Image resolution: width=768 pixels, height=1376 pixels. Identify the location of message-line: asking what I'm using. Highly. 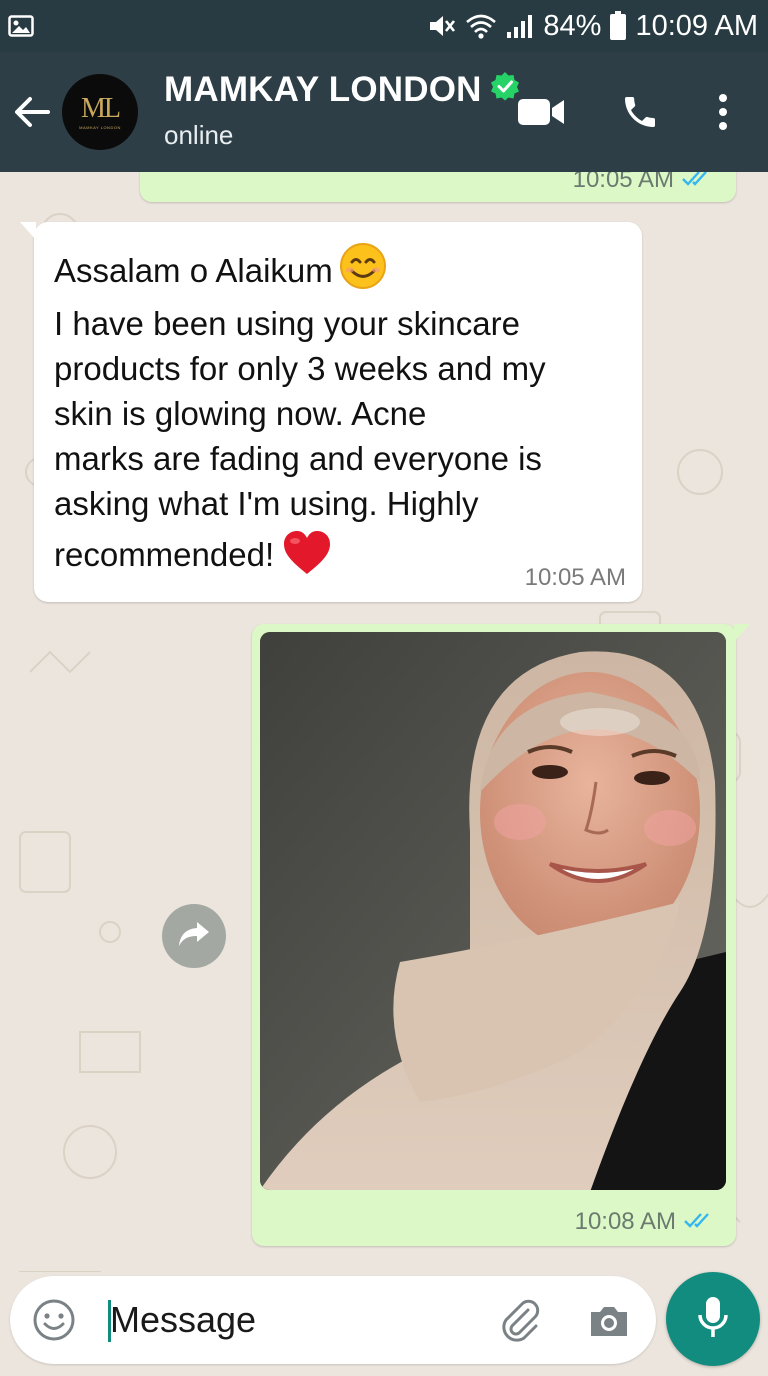
(266, 503).